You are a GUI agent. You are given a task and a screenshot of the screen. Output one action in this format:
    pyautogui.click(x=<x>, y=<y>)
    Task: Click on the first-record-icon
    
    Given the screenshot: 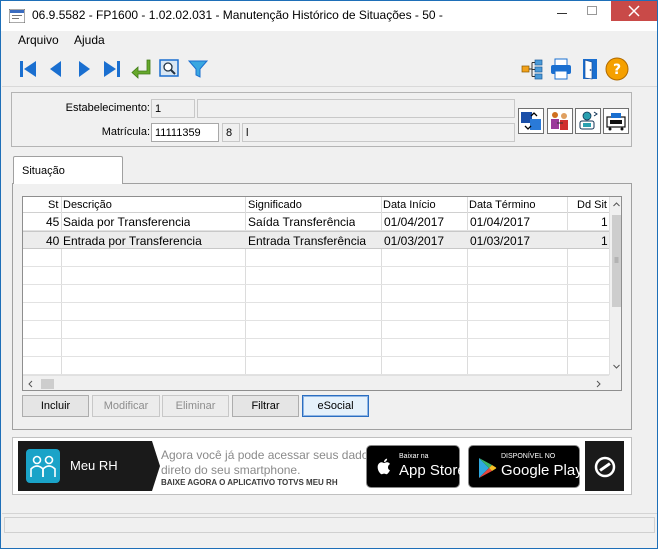 What is the action you would take?
    pyautogui.click(x=28, y=69)
    